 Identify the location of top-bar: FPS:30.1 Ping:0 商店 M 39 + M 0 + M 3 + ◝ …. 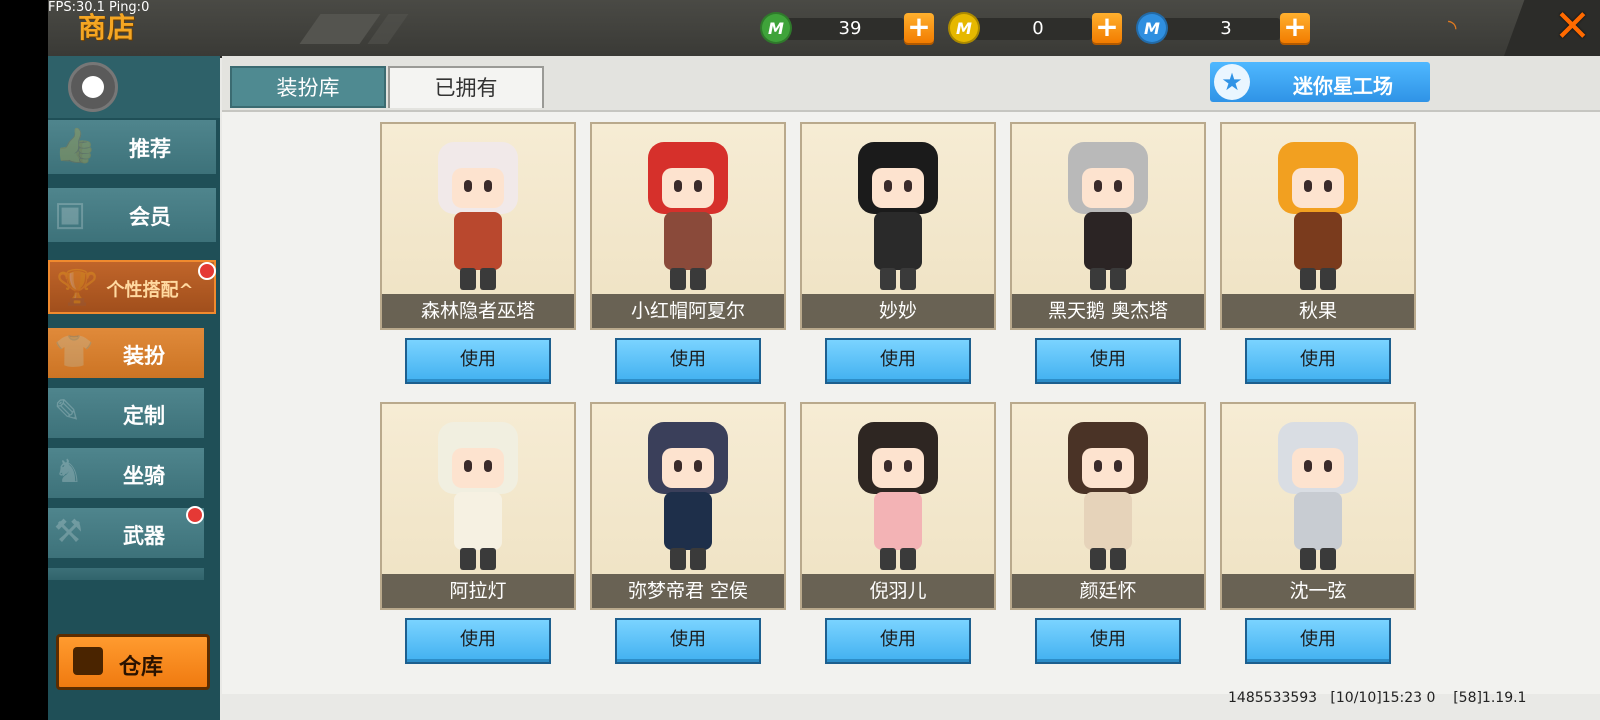
(824, 29).